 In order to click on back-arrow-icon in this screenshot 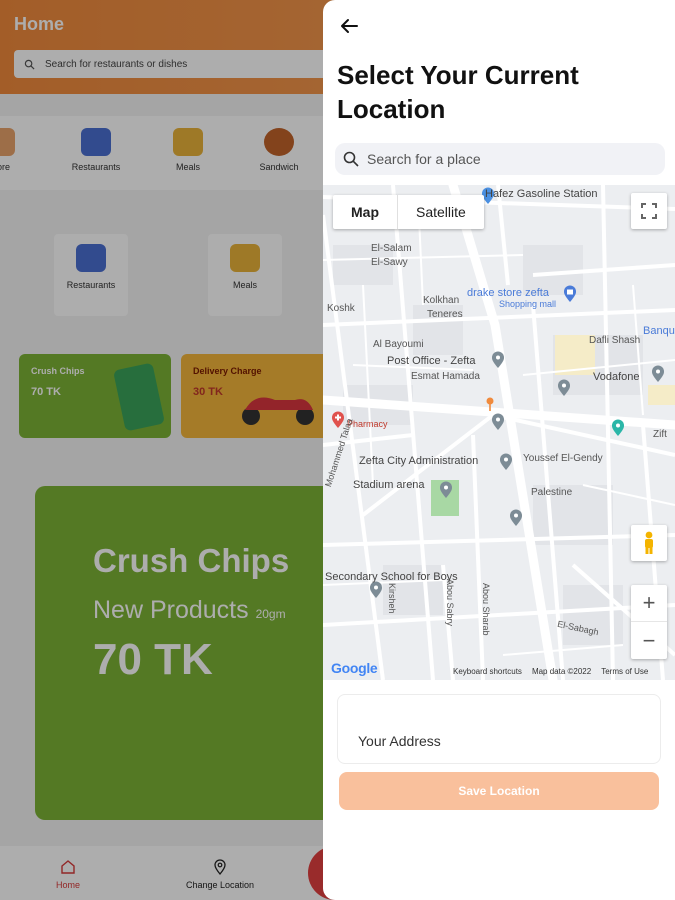, I will do `click(349, 26)`.